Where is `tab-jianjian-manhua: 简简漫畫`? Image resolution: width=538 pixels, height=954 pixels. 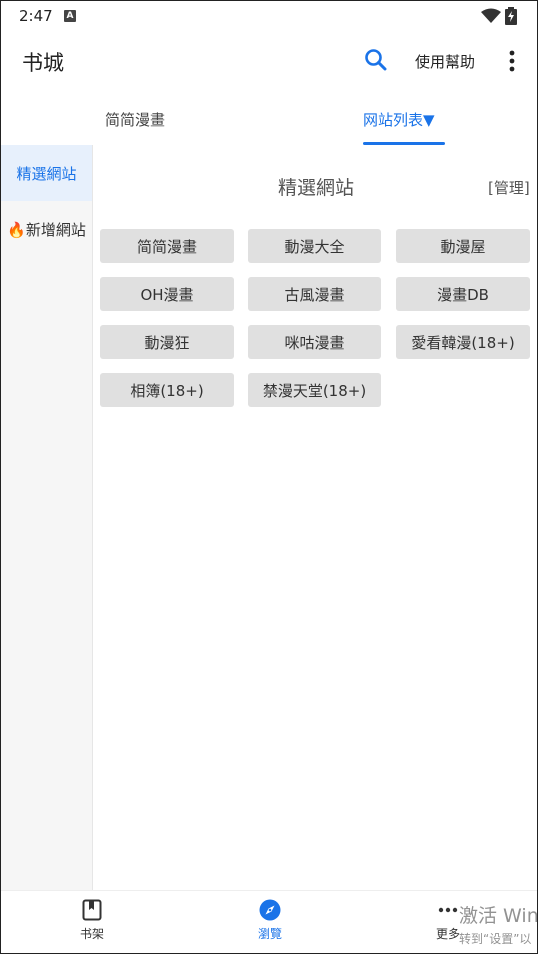
tab-jianjian-manhua: 简简漫畫 is located at coordinates (135, 119).